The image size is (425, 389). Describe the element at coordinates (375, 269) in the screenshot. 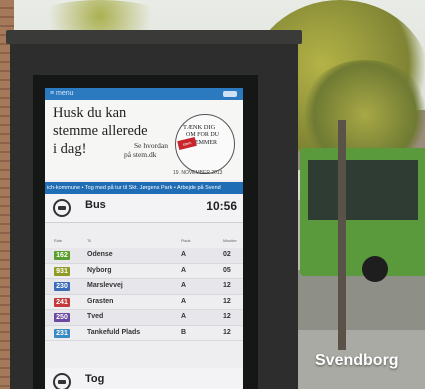

I see `bus-wheel` at that location.